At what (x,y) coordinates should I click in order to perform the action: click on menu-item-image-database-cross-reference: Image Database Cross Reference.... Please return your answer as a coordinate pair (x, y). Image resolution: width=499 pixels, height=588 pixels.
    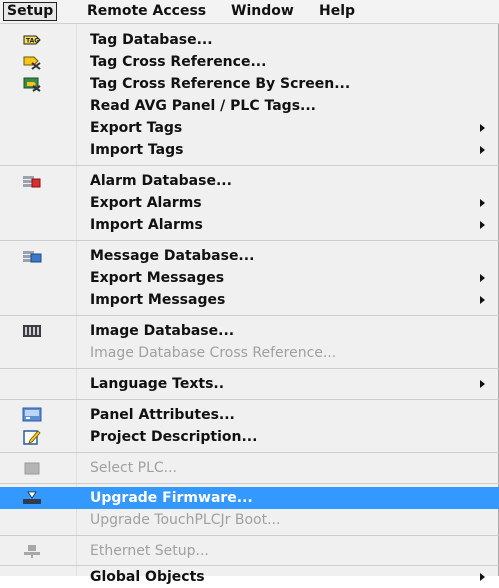
    Looking at the image, I should click on (249, 353).